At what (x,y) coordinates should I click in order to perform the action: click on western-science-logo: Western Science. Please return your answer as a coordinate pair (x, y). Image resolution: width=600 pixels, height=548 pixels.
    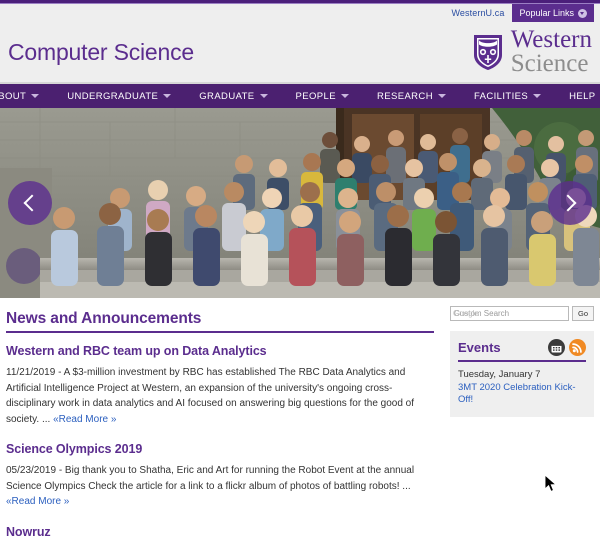
    Looking at the image, I should click on (532, 51).